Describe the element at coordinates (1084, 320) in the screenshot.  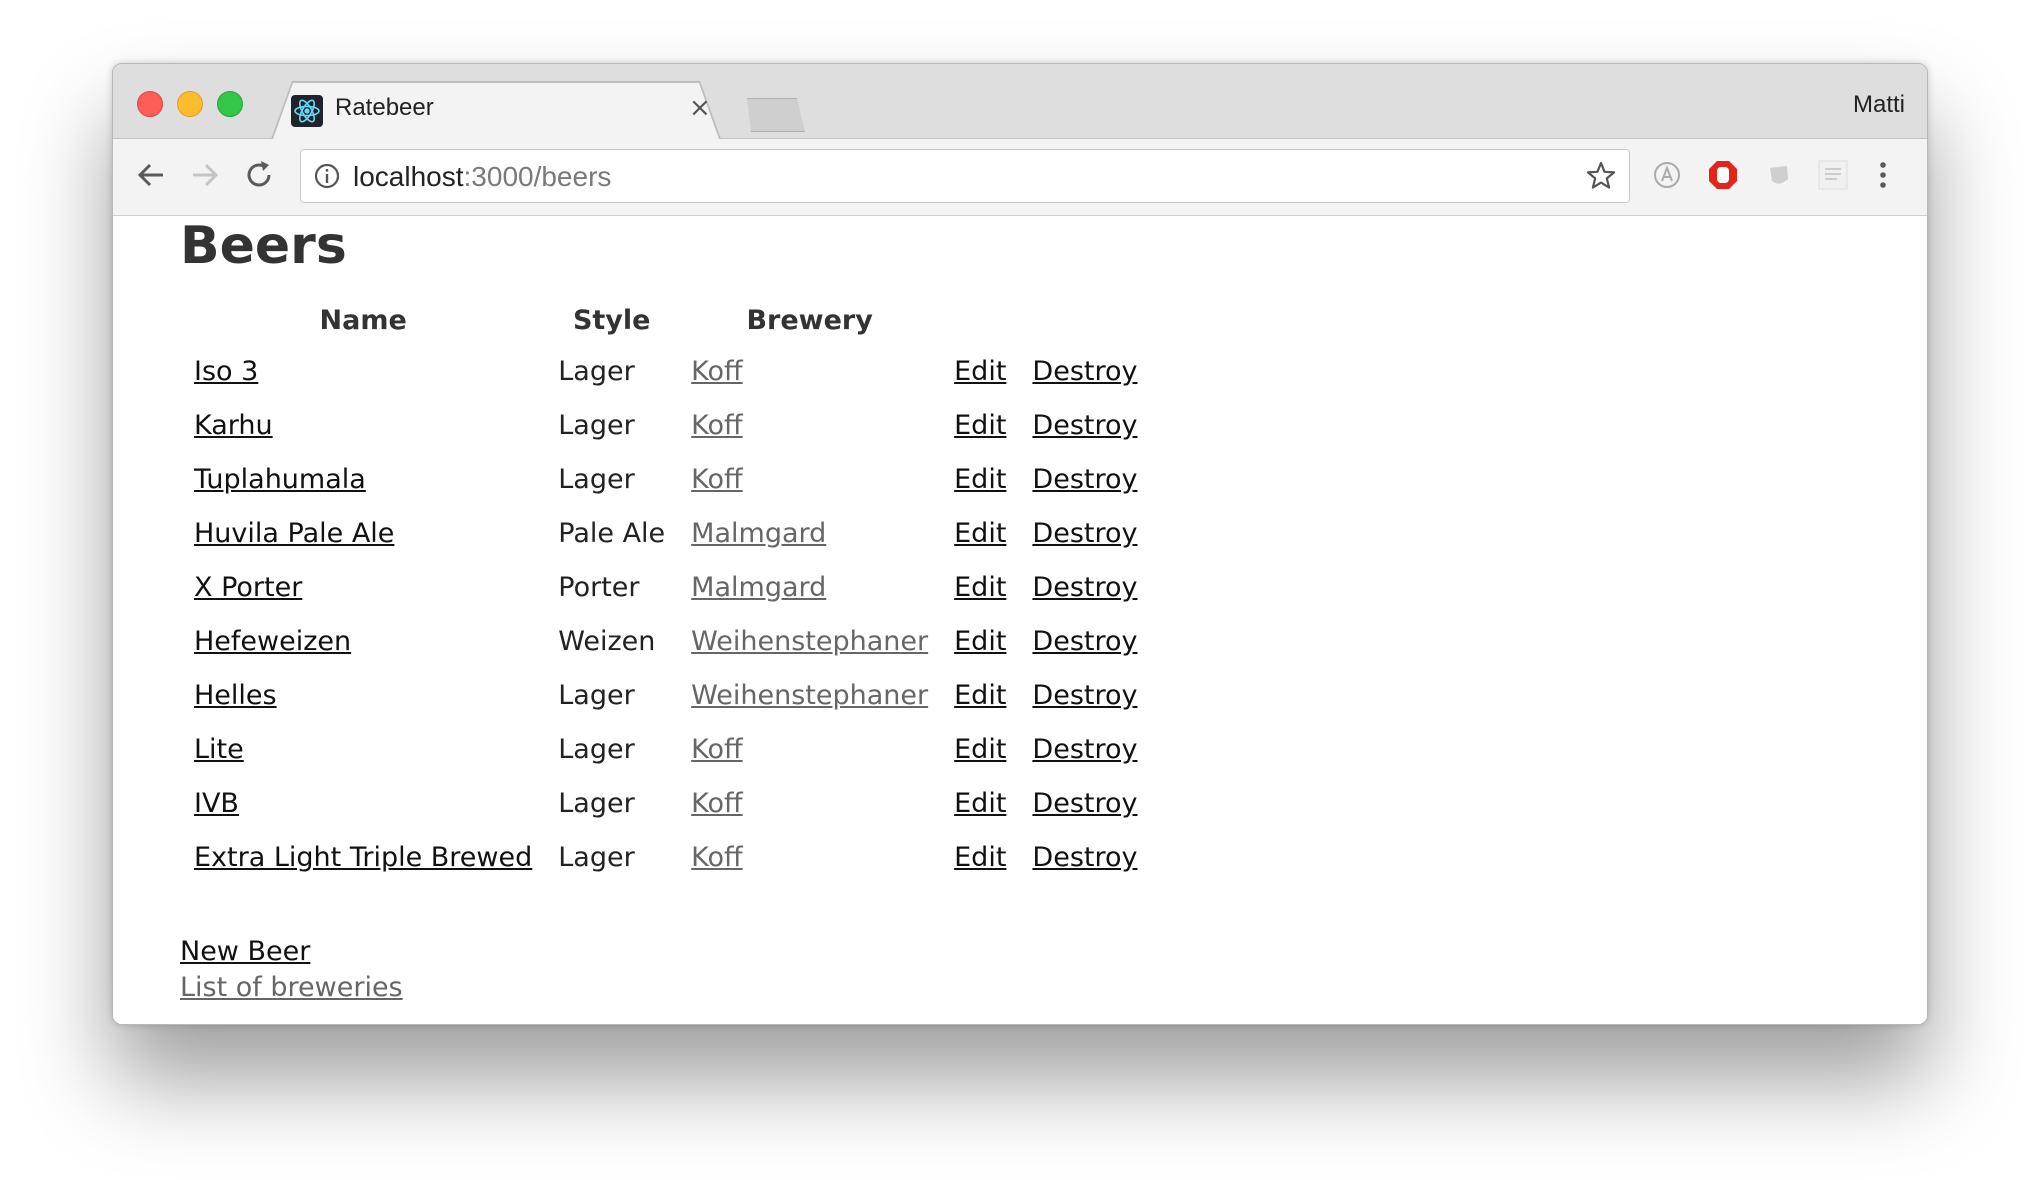
I see `column-header-destroy` at that location.